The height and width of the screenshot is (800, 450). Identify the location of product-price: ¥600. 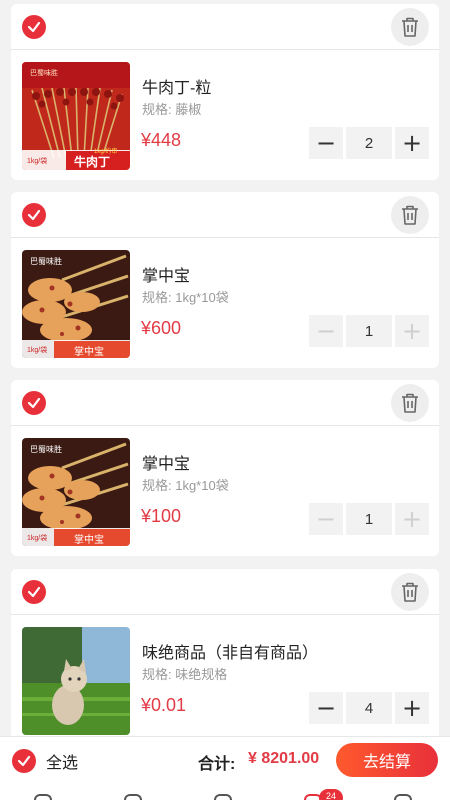
(161, 328).